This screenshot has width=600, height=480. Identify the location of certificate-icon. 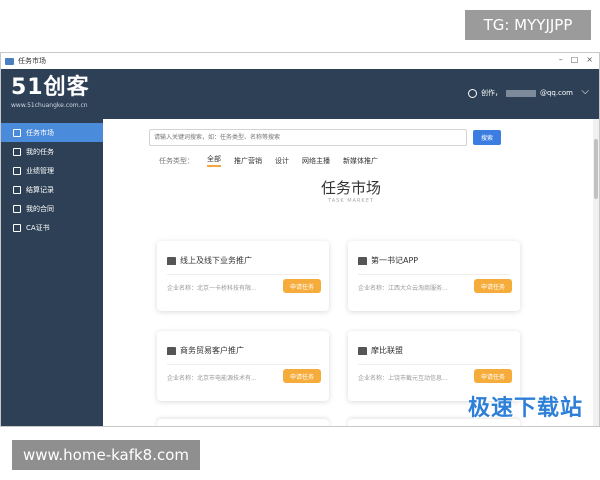
(17, 227).